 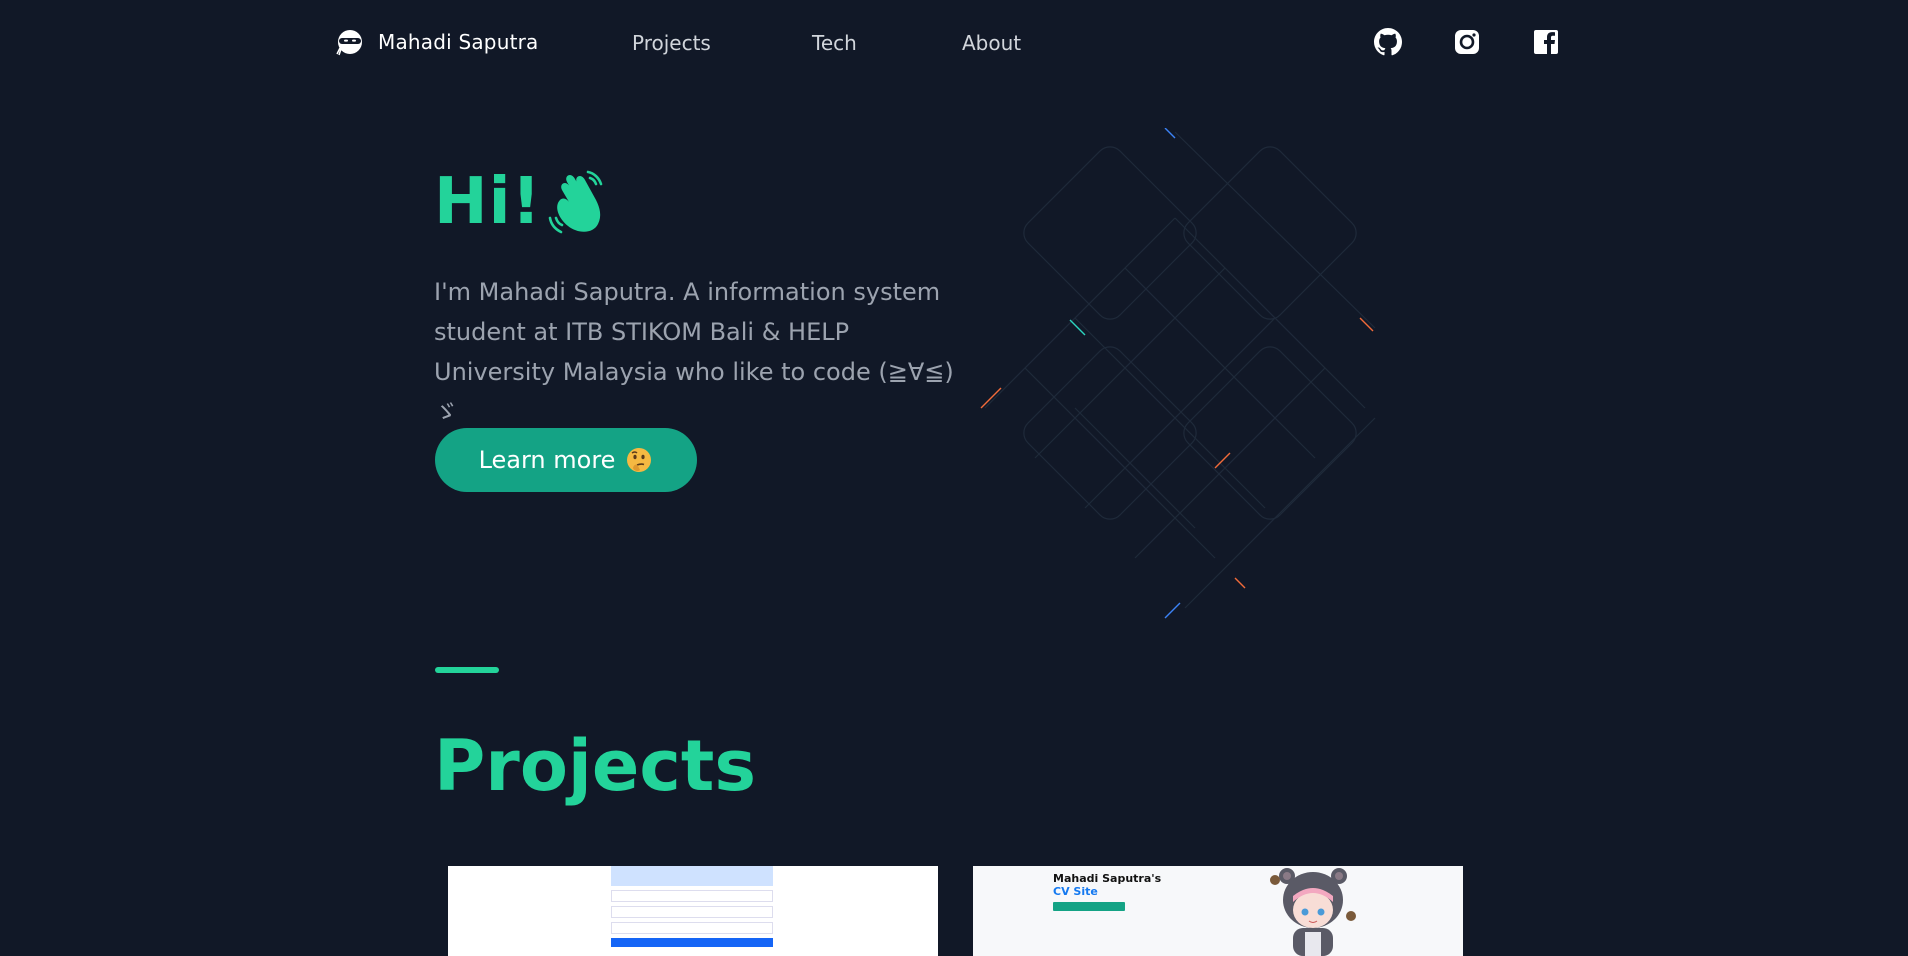 I want to click on cv-subtitle: CV Site, so click(x=1075, y=891).